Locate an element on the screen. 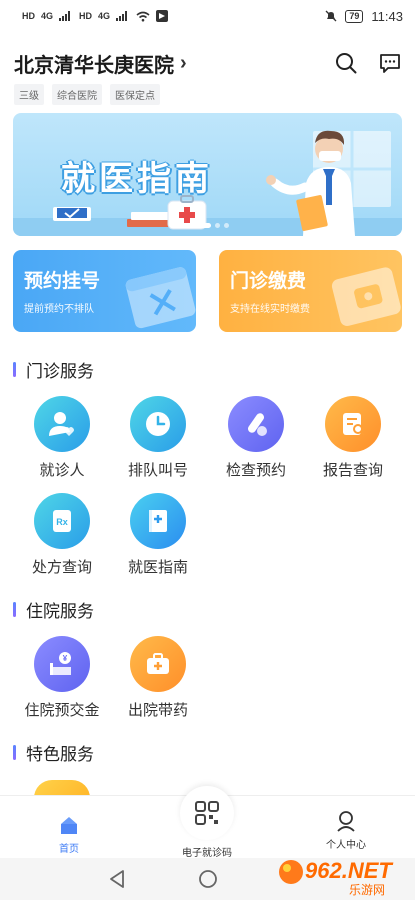 This screenshot has height=900, width=415. service-deposit: ¥ 住院预交金 is located at coordinates (62, 678).